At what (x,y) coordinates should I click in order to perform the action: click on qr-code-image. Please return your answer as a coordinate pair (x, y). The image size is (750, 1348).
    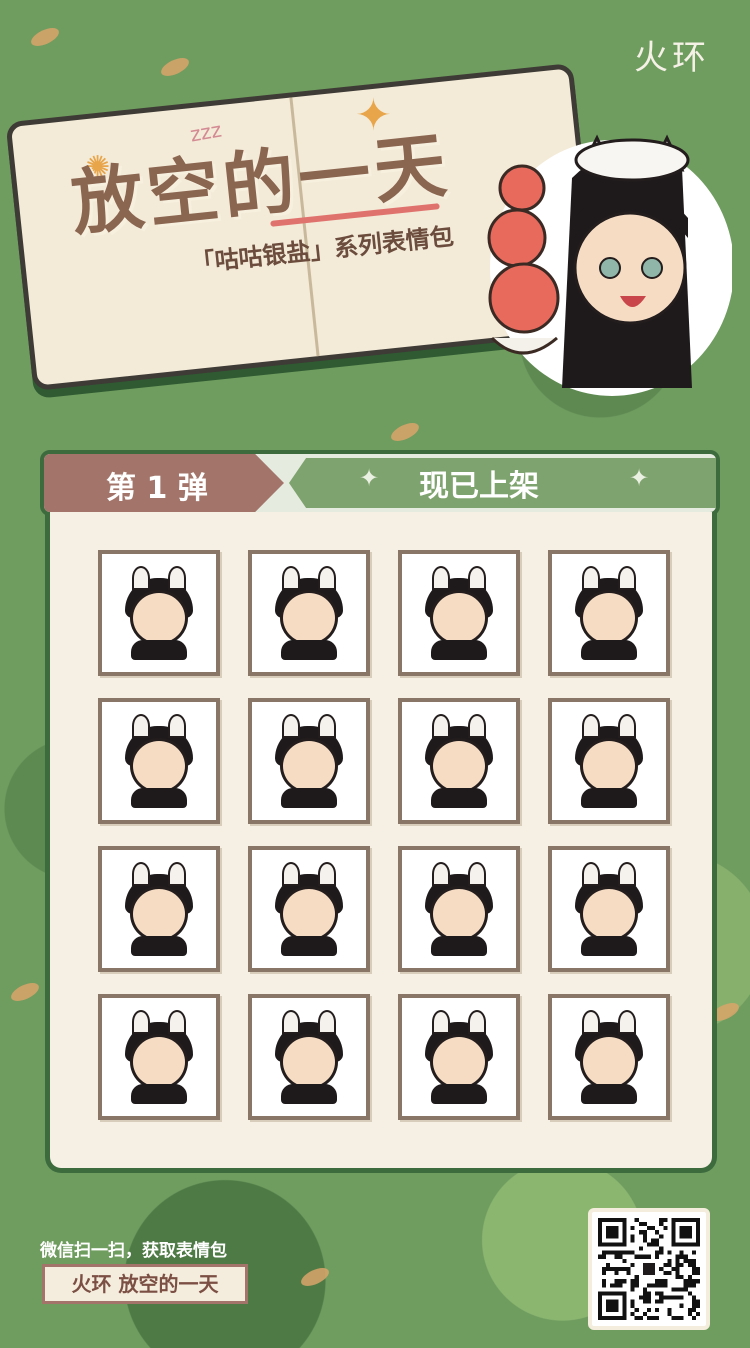
    Looking at the image, I should click on (649, 1269).